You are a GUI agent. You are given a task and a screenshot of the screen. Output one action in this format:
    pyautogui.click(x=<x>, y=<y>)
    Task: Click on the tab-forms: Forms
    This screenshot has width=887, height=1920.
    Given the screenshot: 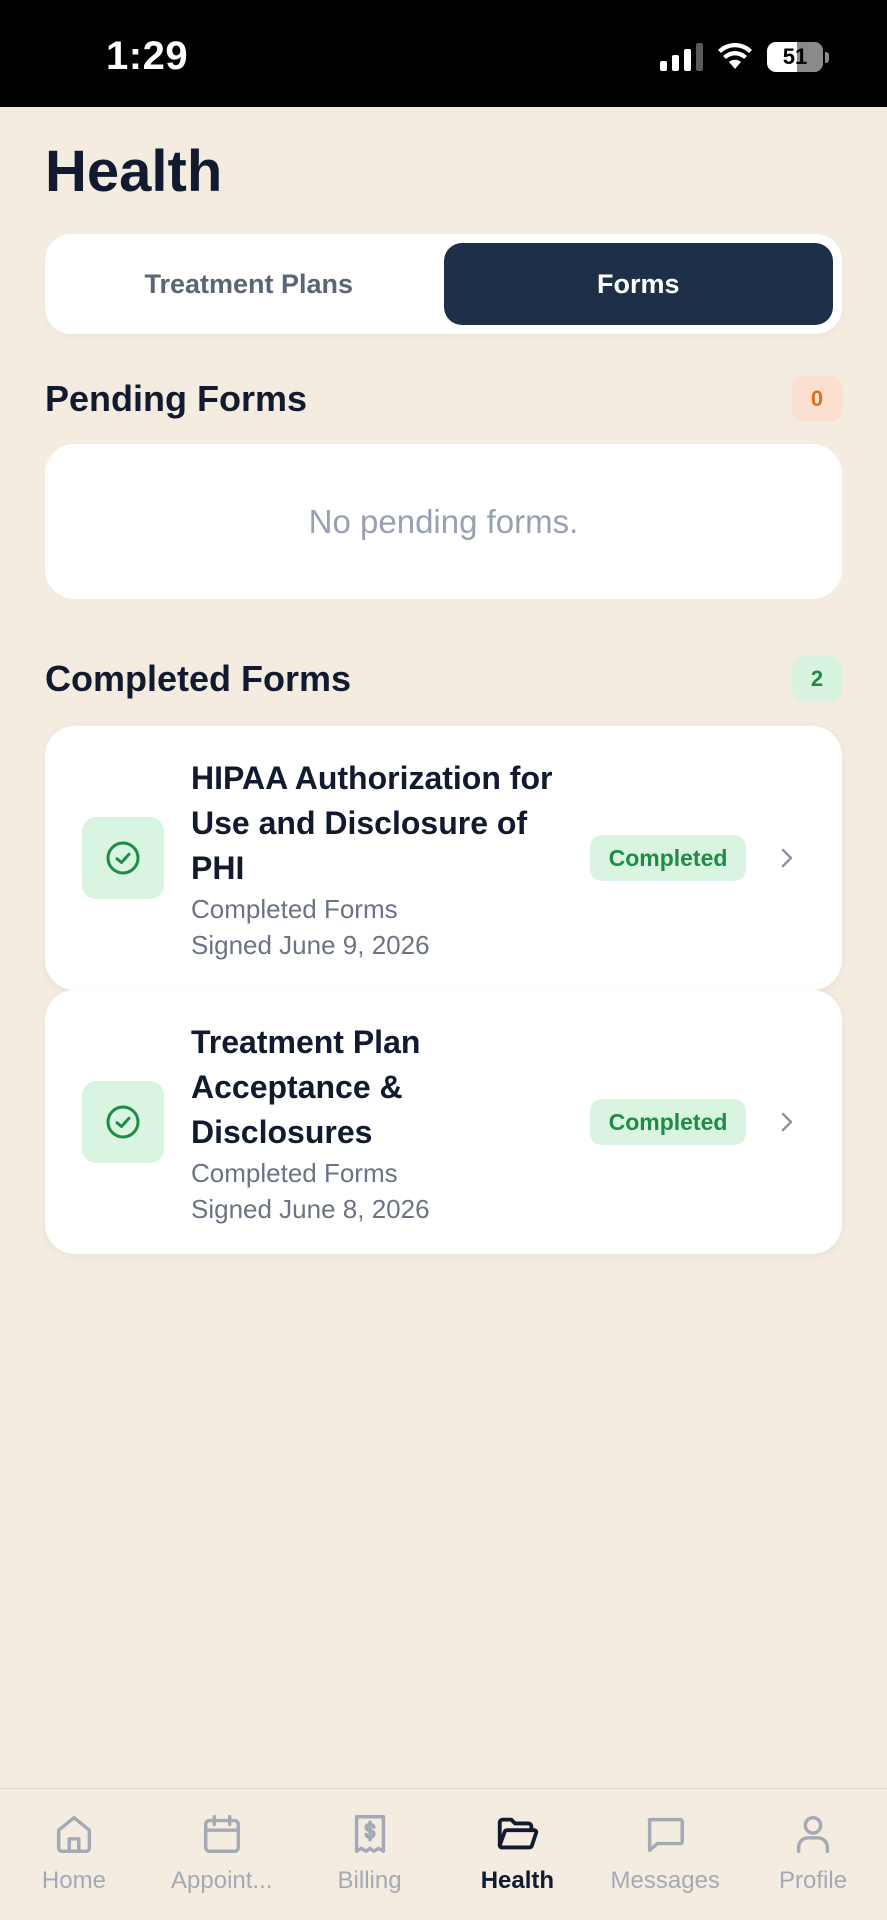 What is the action you would take?
    pyautogui.click(x=638, y=284)
    